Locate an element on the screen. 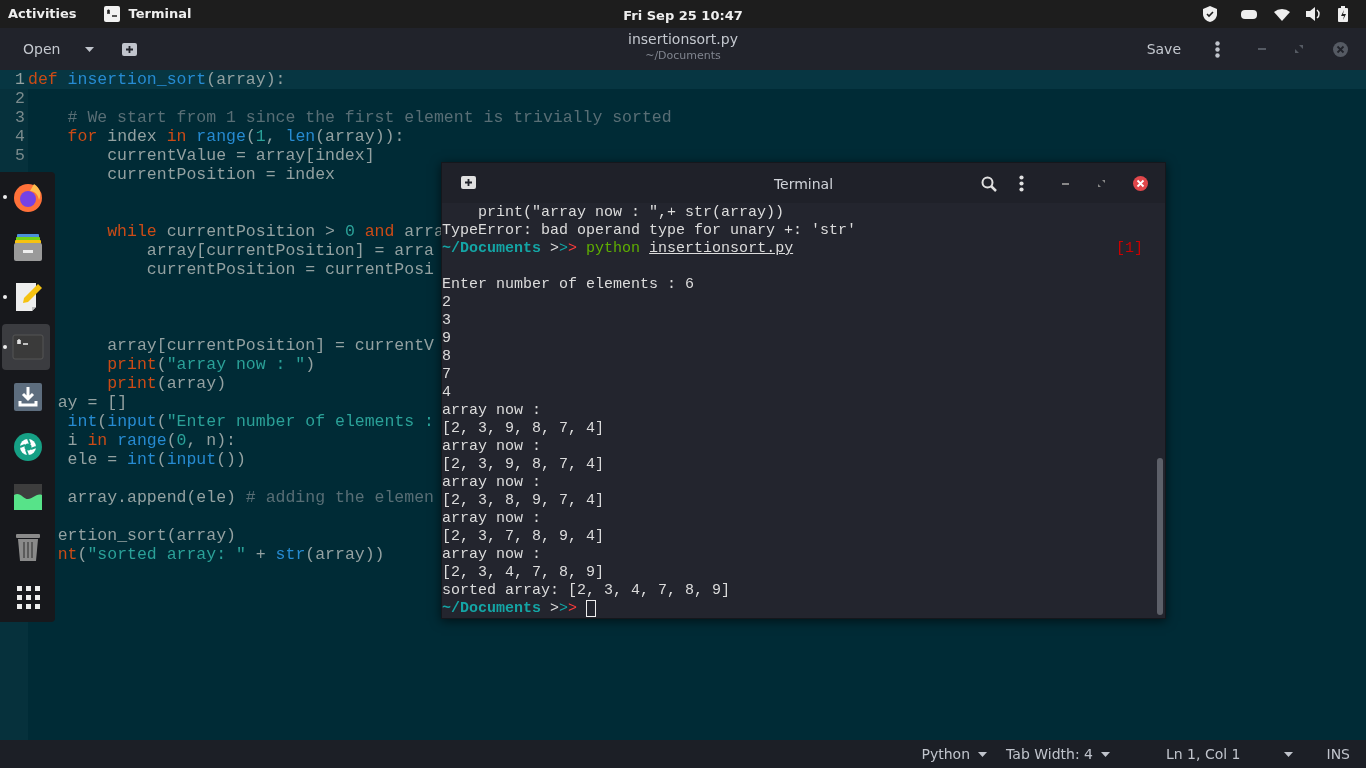 The height and width of the screenshot is (768, 1366). terminal-line: print("array now : ",+ str(array)) is located at coordinates (631, 212).